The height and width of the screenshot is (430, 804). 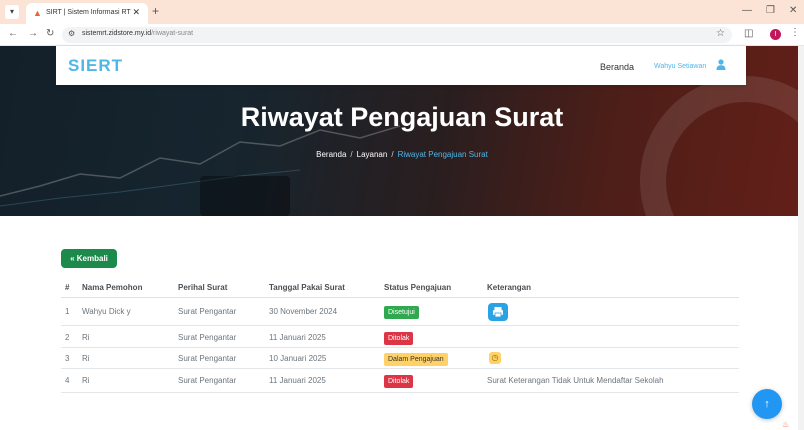 What do you see at coordinates (67, 311) in the screenshot?
I see `cell-no: 1` at bounding box center [67, 311].